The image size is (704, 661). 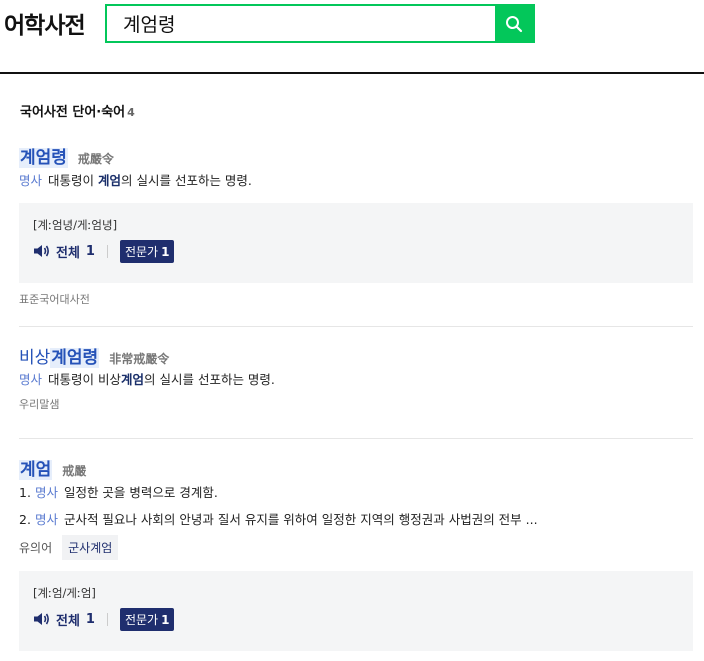 What do you see at coordinates (356, 181) in the screenshot?
I see `definition: 명사 대통령이 계엄의 실시를 선포하는 명령.` at bounding box center [356, 181].